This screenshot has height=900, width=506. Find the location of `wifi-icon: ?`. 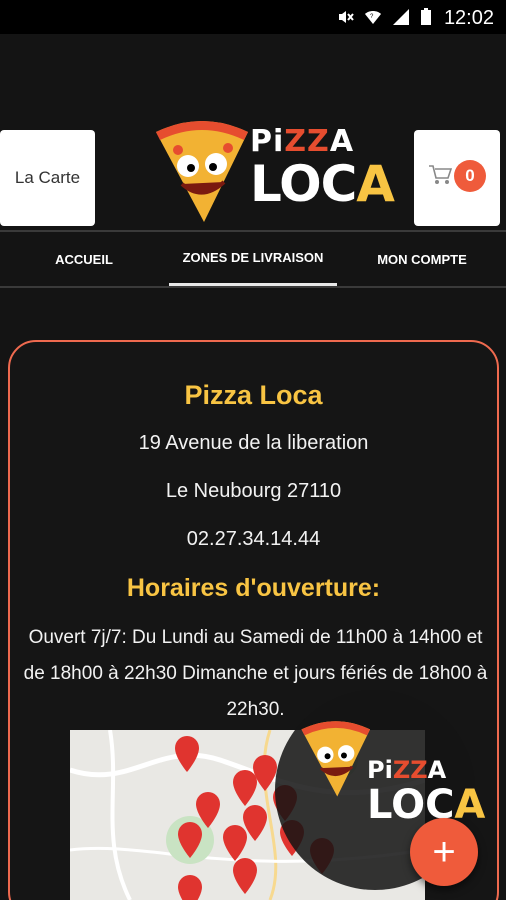

wifi-icon: ? is located at coordinates (373, 17).